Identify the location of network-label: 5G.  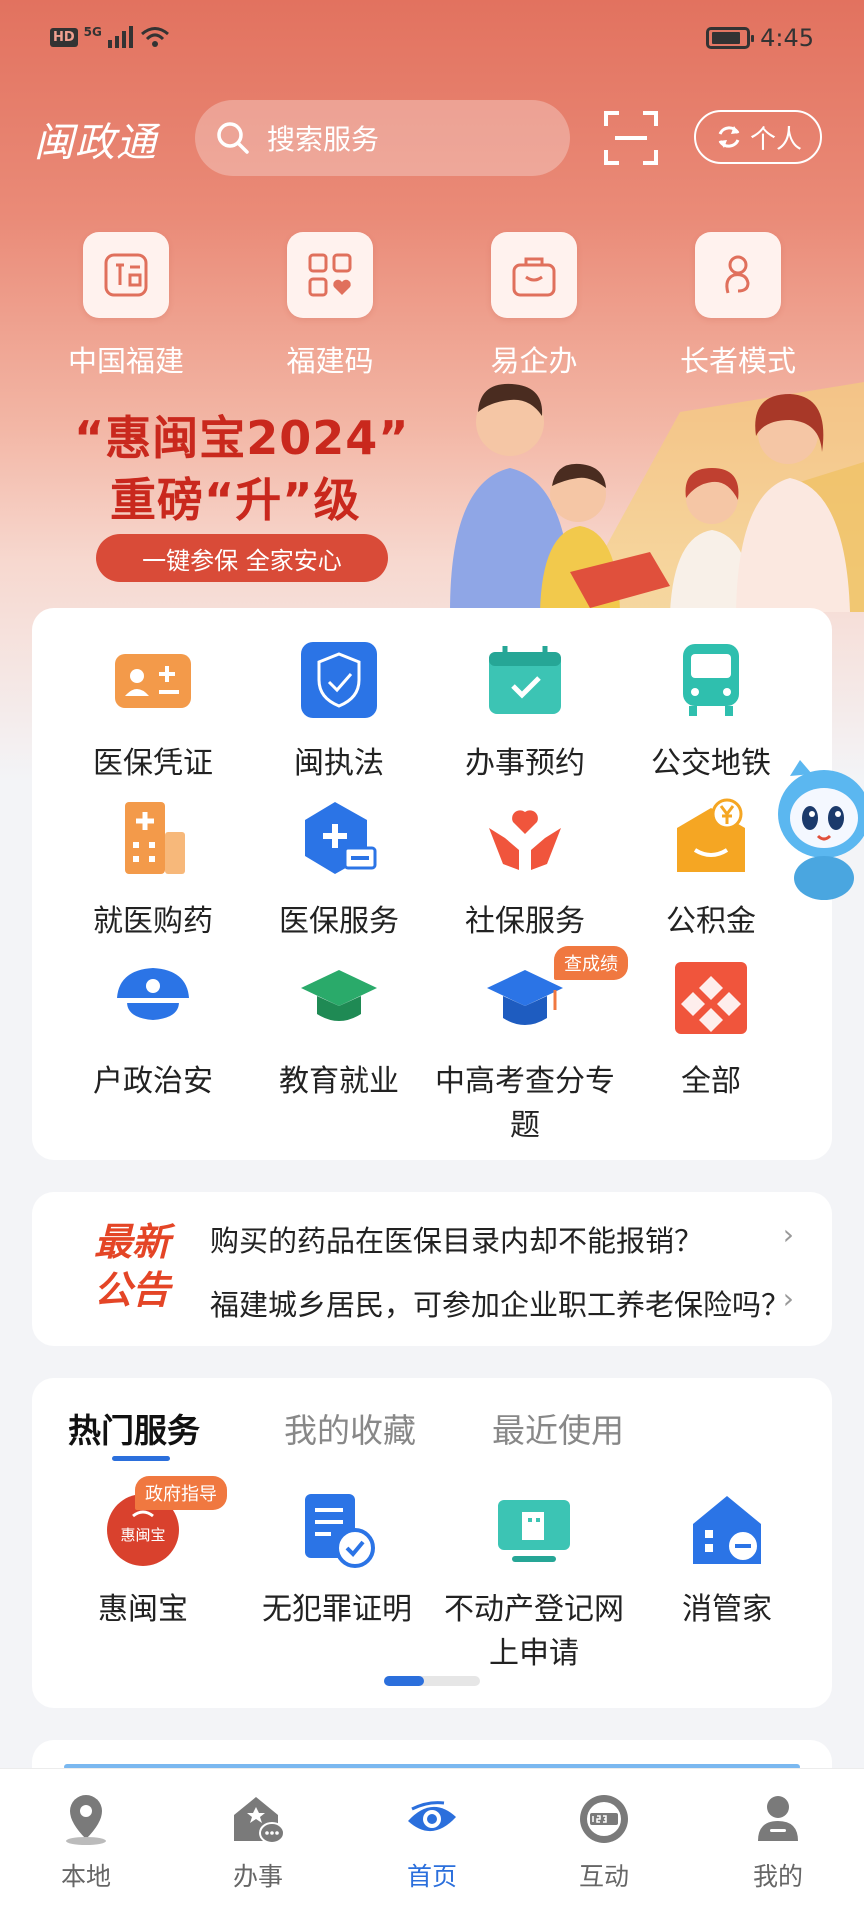
(92, 32).